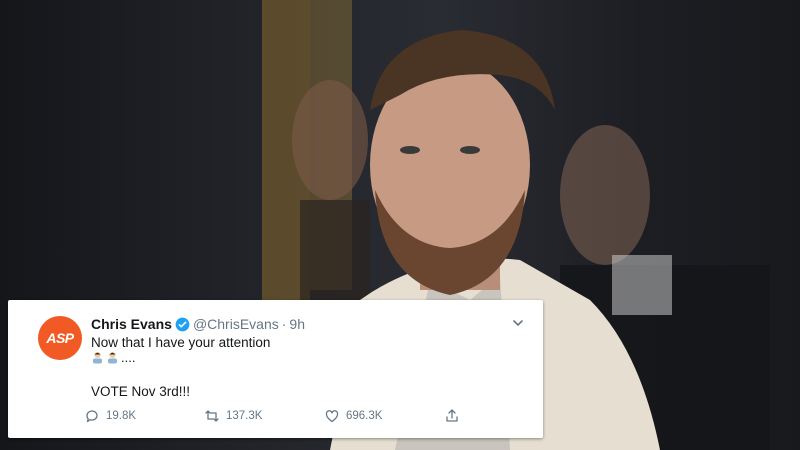  Describe the element at coordinates (518, 323) in the screenshot. I see `chevron-down-icon` at that location.